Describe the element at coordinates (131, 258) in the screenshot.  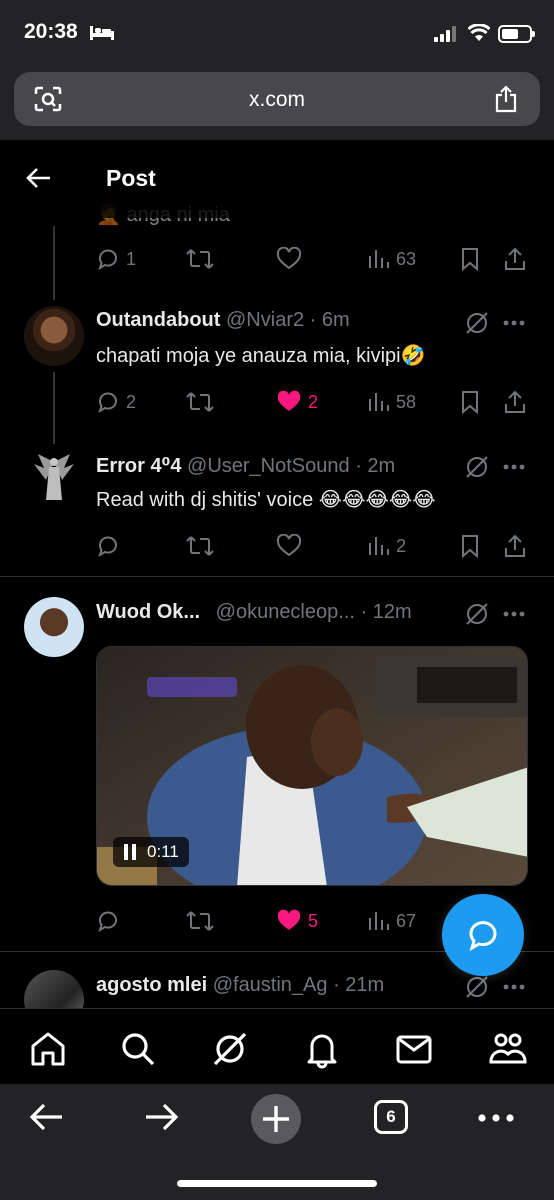
I see `reply-count: 1` at that location.